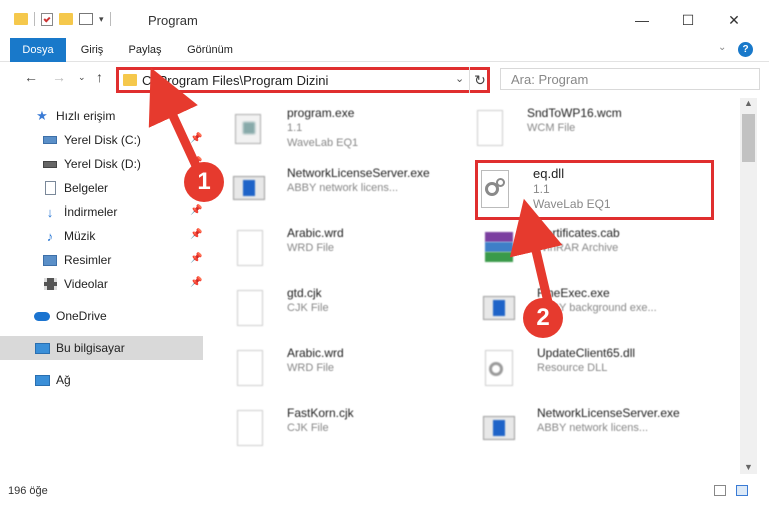 The height and width of the screenshot is (517, 769). What do you see at coordinates (745, 49) in the screenshot?
I see `help-icon: ?` at bounding box center [745, 49].